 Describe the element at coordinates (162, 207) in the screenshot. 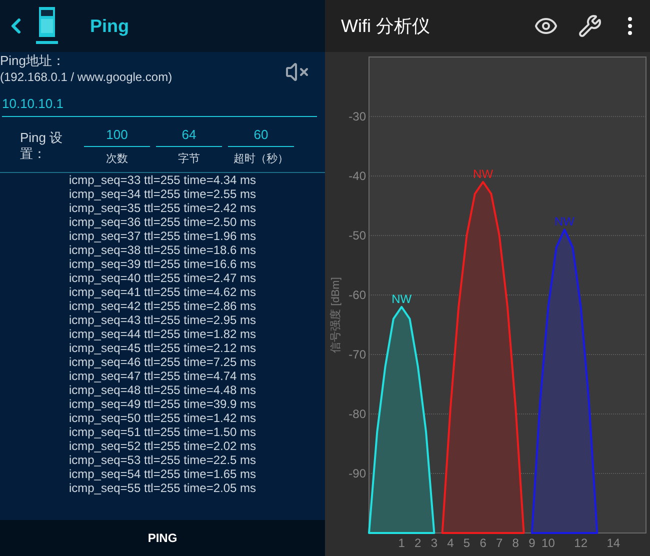

I see `log-line: icmp_seq=35 ttl=255 time=2.42 ms` at that location.